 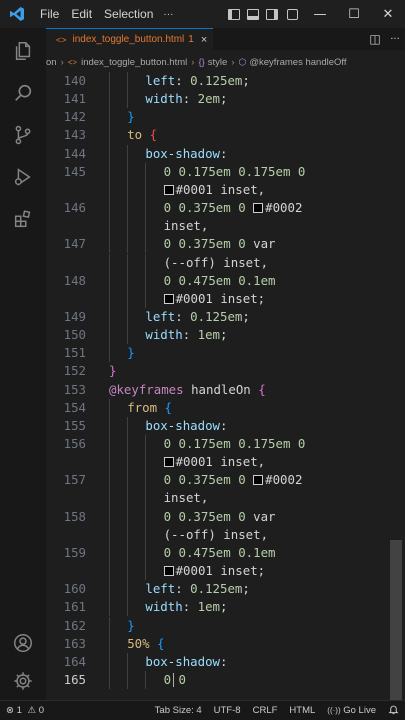 I want to click on menu-edit: Edit, so click(x=81, y=14).